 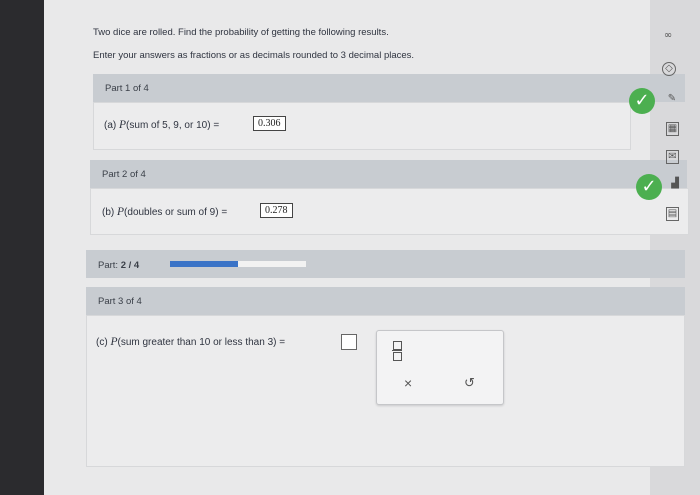 I want to click on part-3-equals: =, so click(x=282, y=342).